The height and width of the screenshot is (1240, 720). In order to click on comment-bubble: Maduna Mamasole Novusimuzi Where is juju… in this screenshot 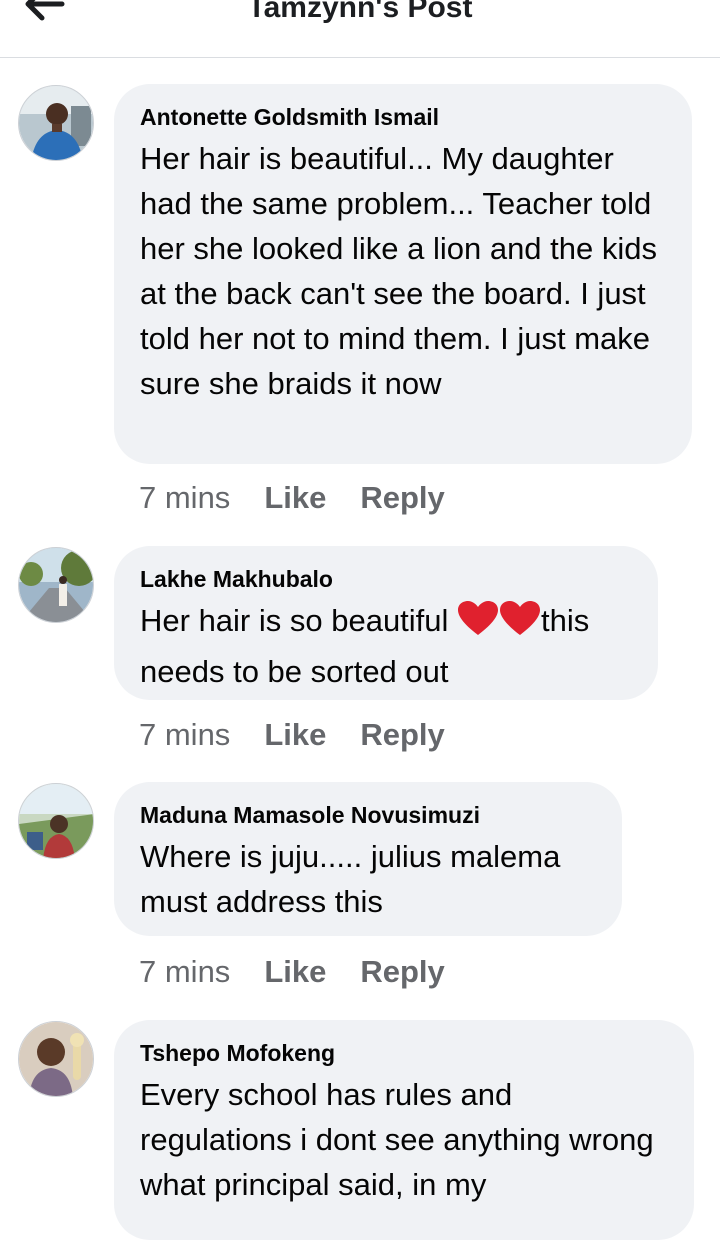, I will do `click(368, 859)`.